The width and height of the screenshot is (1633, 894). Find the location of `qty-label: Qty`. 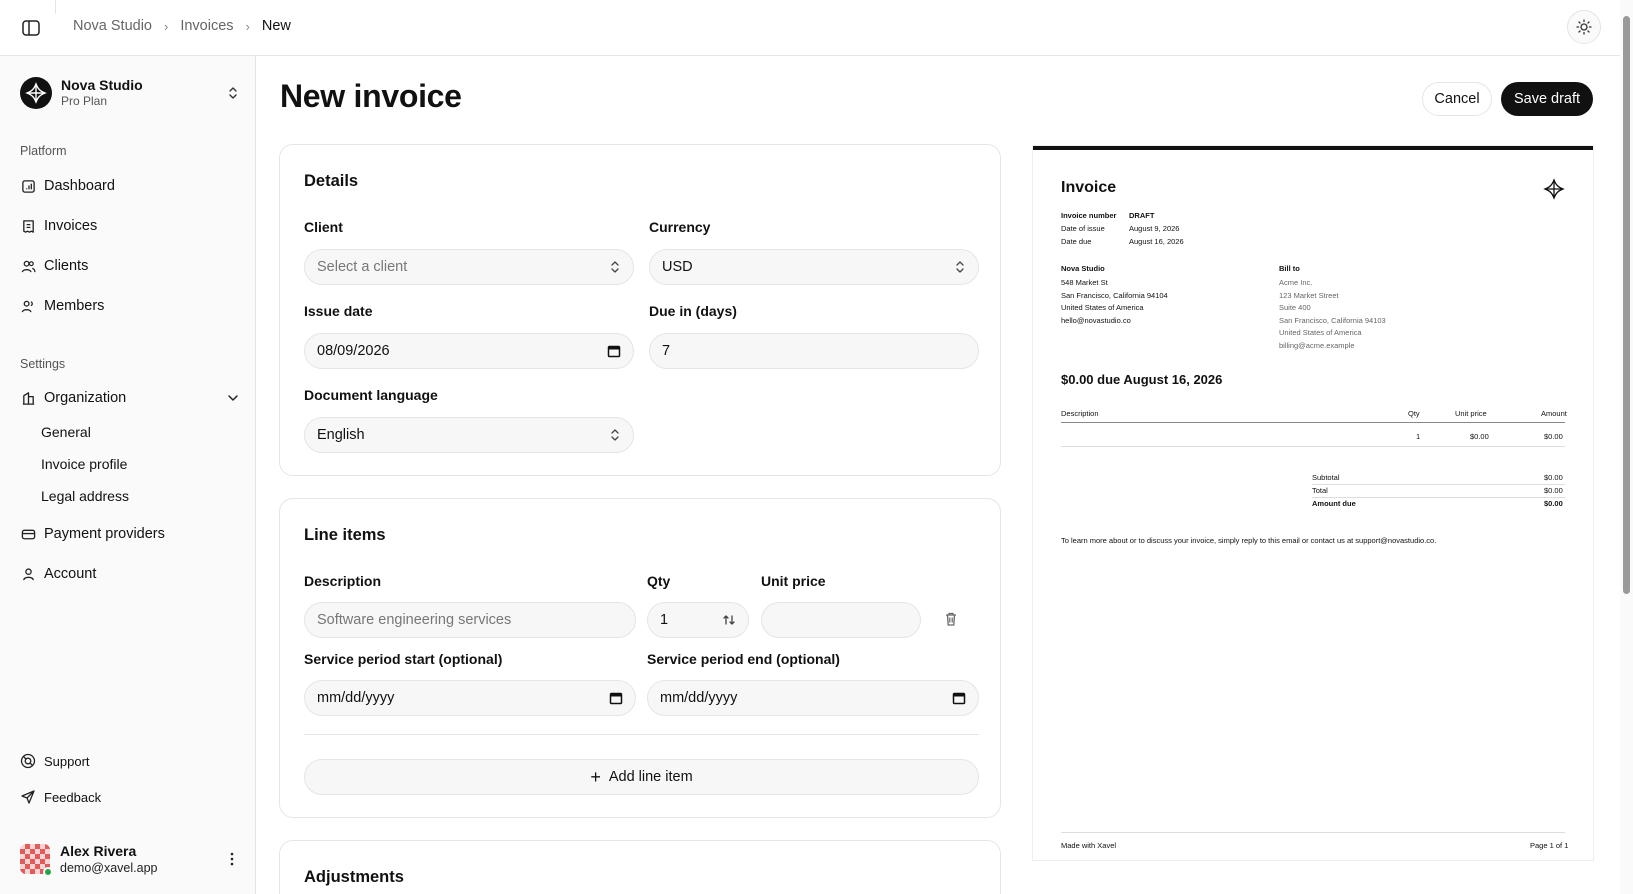

qty-label: Qty is located at coordinates (659, 581).